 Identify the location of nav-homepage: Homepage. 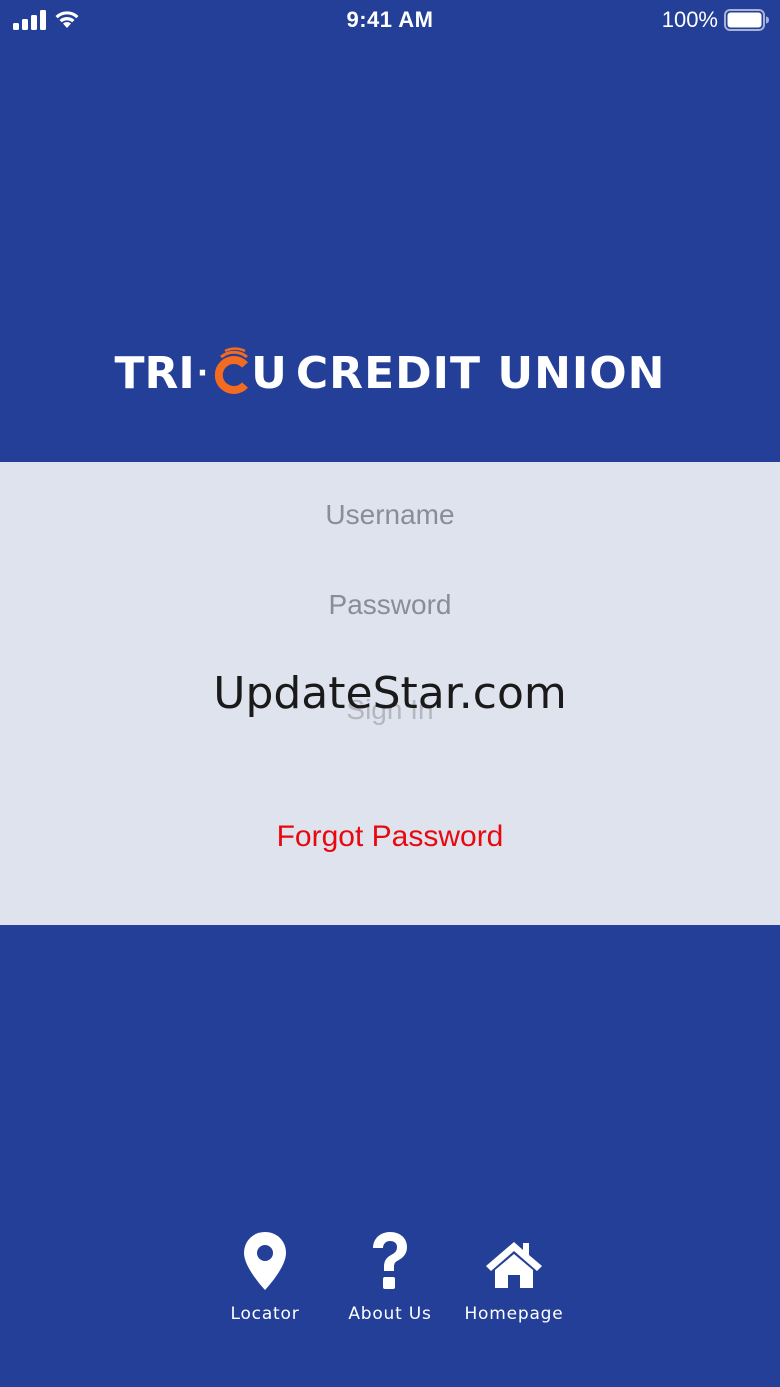
(514, 1277).